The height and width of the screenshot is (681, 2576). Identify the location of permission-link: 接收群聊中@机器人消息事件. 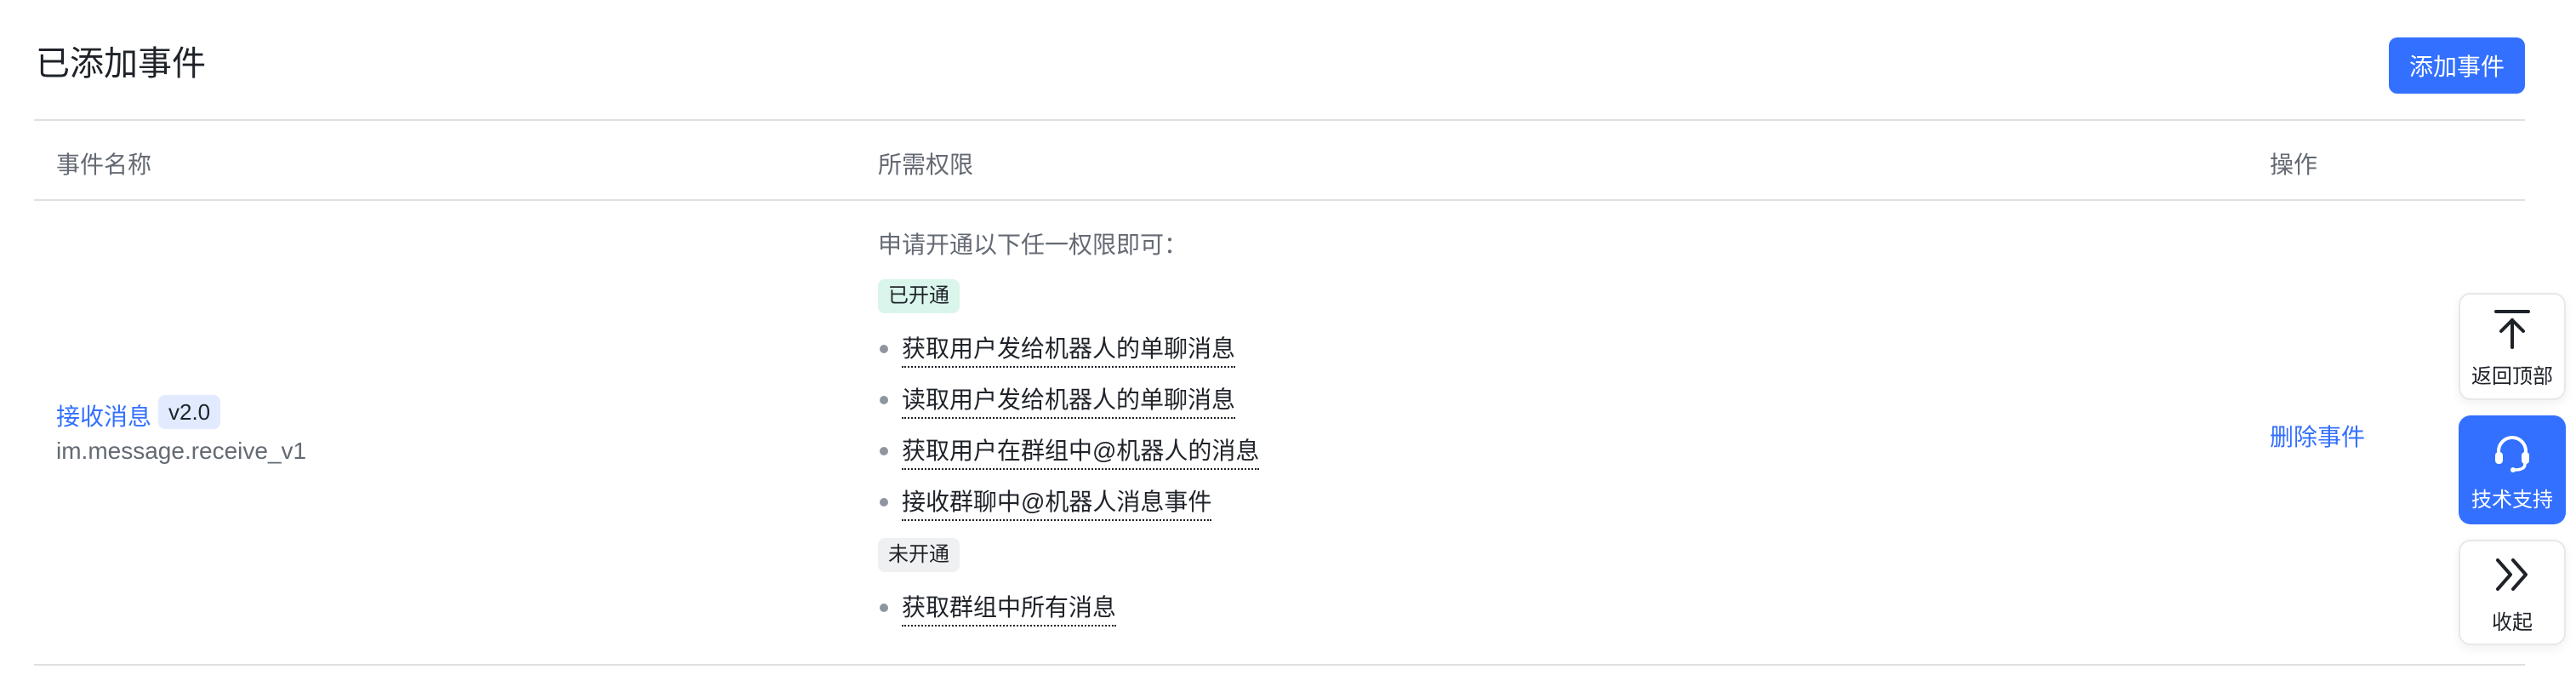
(1057, 502).